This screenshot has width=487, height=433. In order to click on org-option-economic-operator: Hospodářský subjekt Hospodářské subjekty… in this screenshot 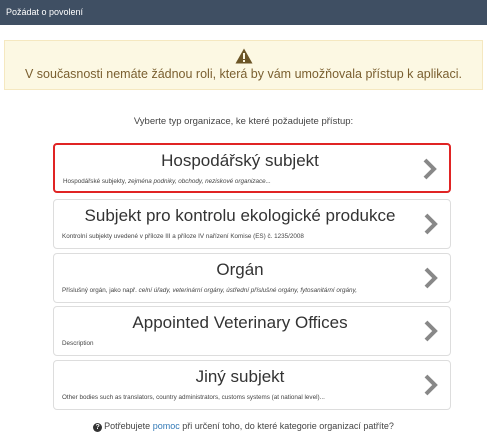, I will do `click(252, 168)`.